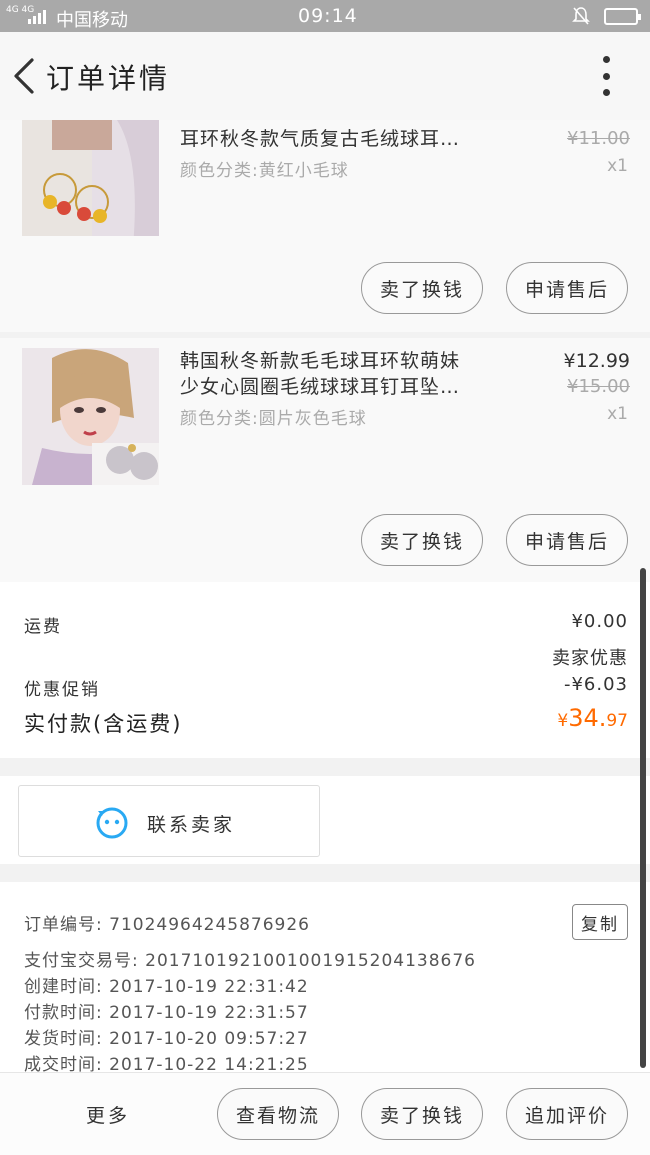 Image resolution: width=650 pixels, height=1155 pixels. Describe the element at coordinates (278, 1114) in the screenshot. I see `view-logistics-button: 查看物流` at that location.